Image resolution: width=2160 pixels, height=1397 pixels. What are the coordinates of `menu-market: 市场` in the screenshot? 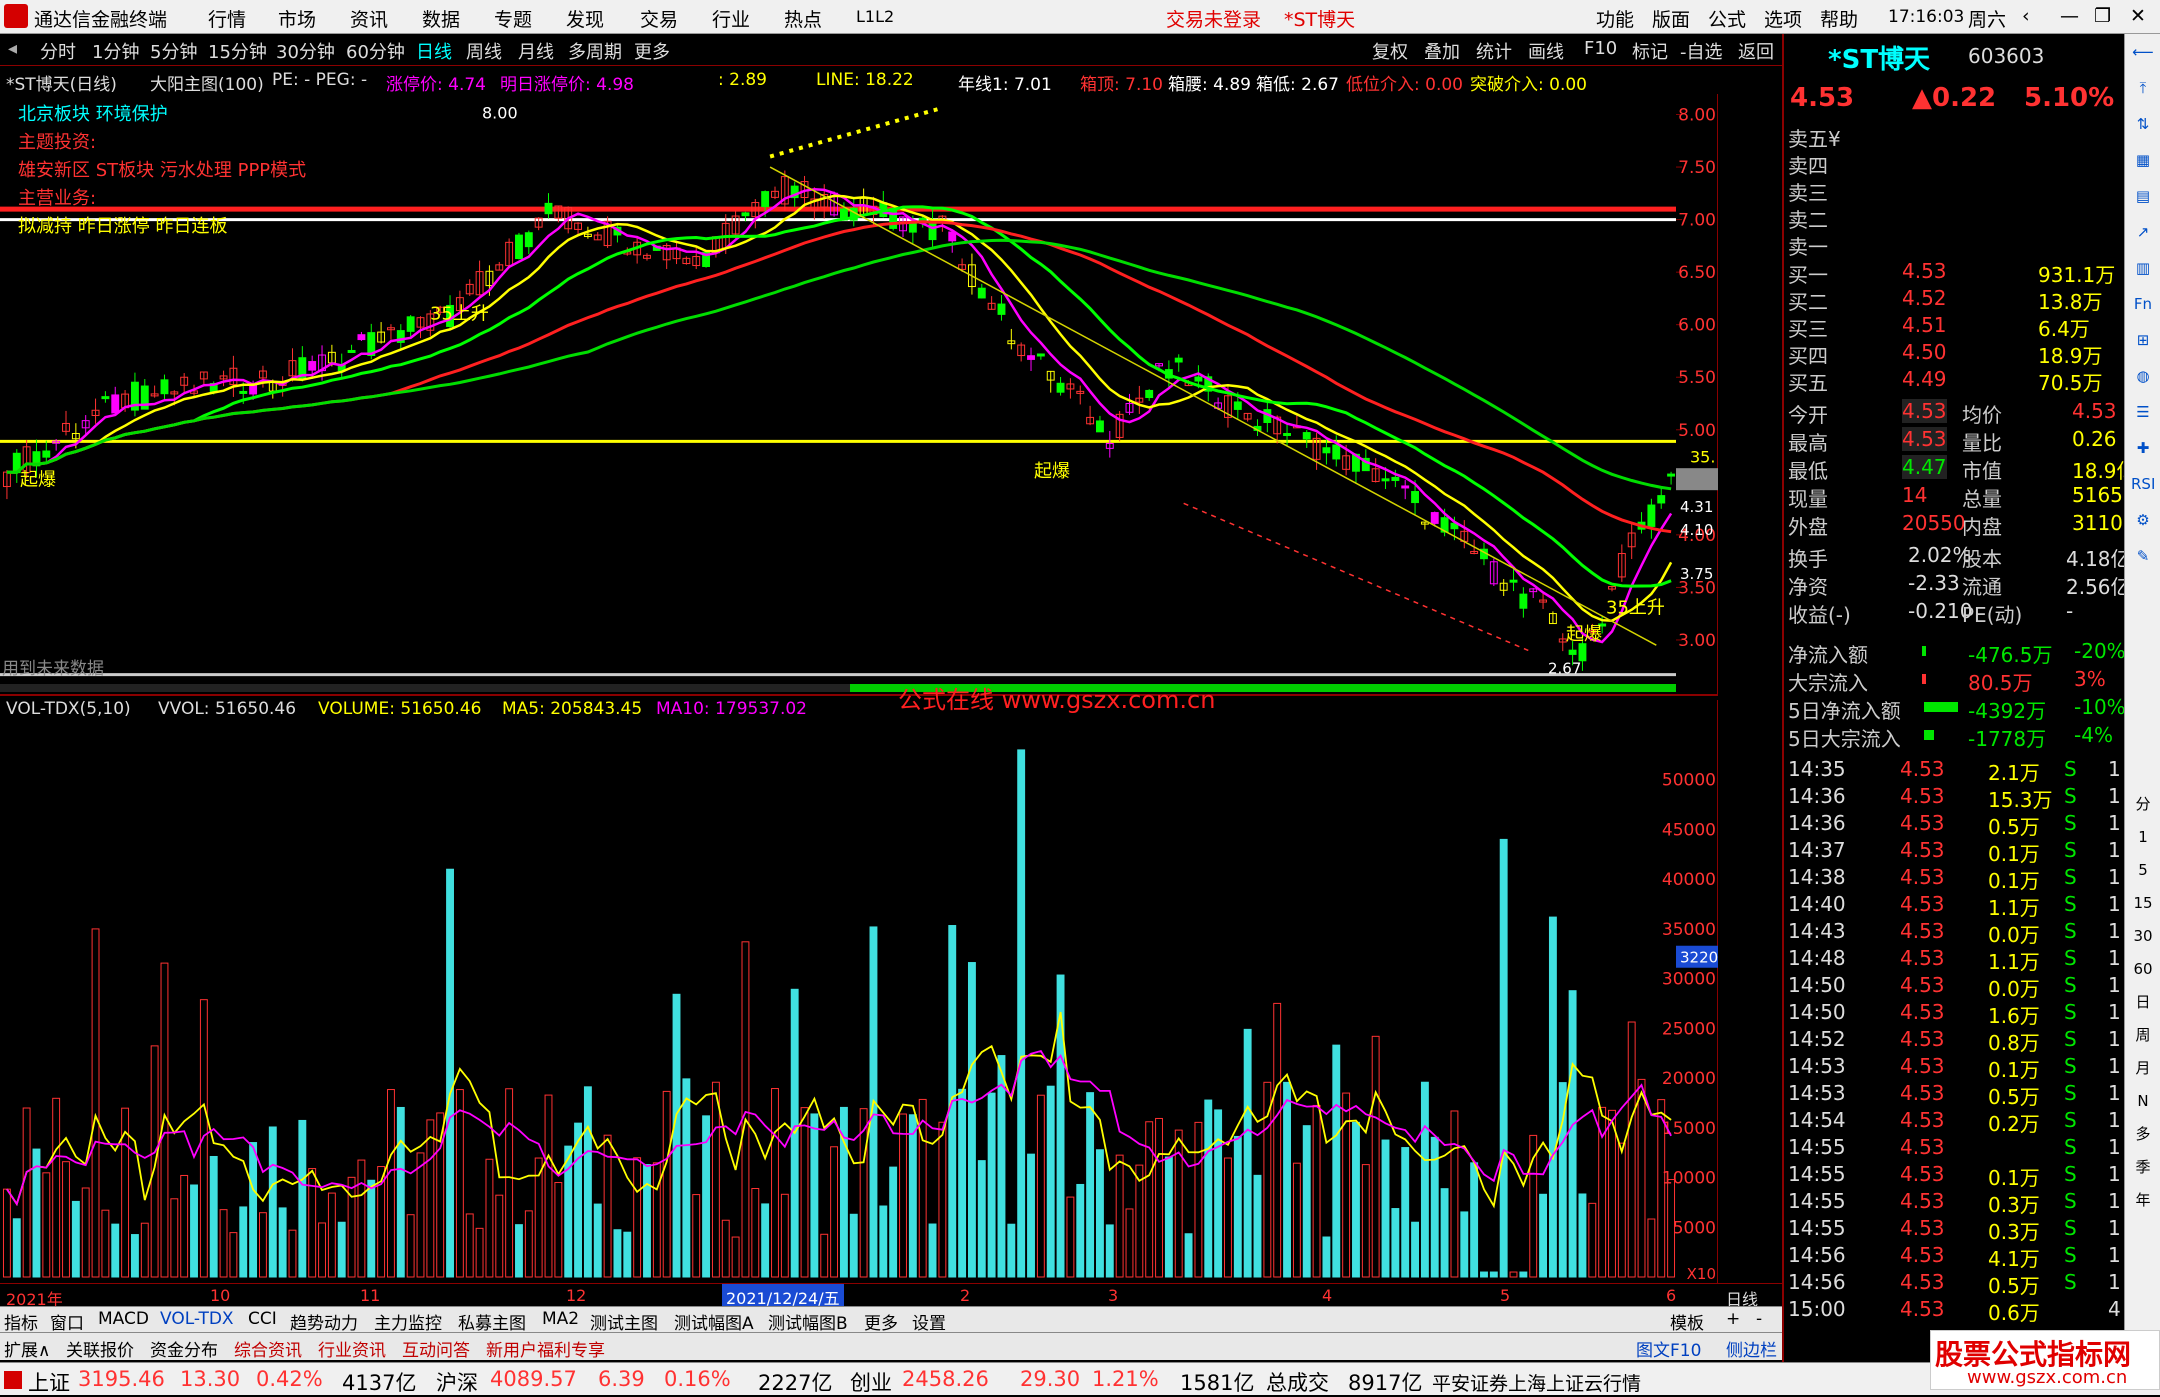 It's located at (297, 18).